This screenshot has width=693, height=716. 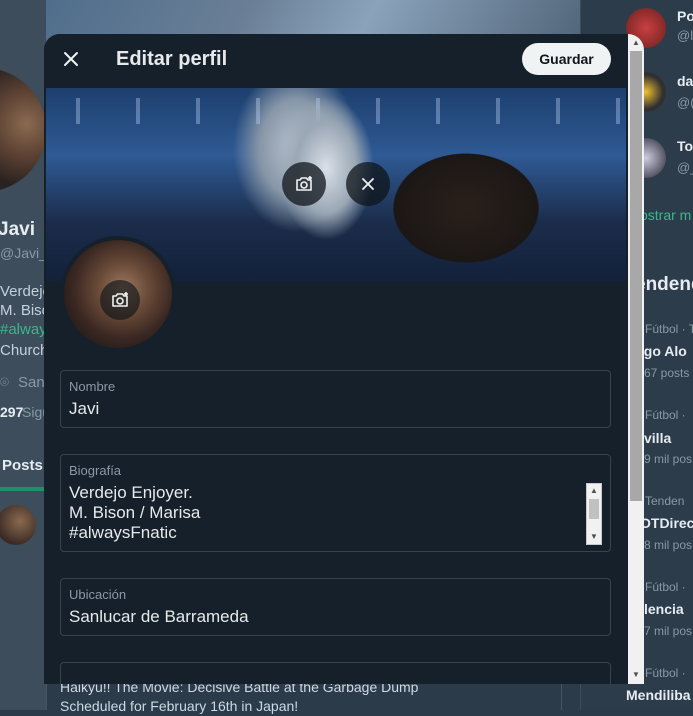 I want to click on trend-name: villa, so click(x=657, y=438).